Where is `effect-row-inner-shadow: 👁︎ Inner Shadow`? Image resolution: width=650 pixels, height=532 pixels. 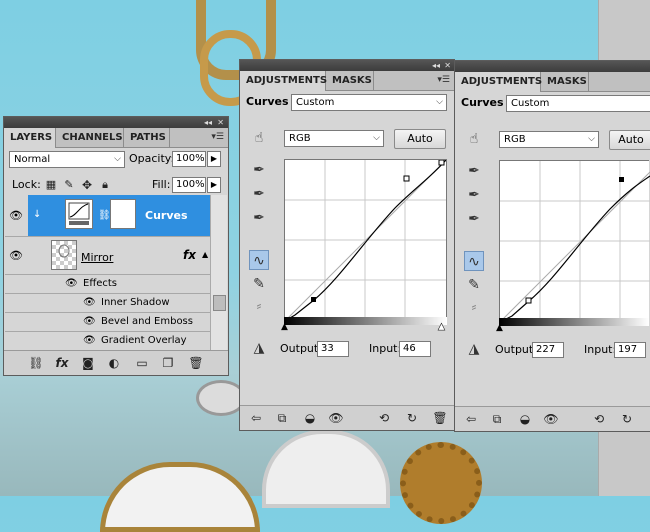 effect-row-inner-shadow: 👁︎ Inner Shadow is located at coordinates (107, 303).